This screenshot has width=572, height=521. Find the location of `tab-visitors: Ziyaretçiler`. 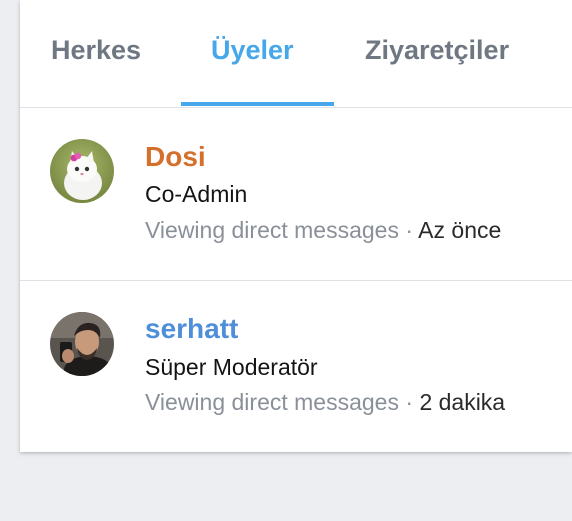

tab-visitors: Ziyaretçiler is located at coordinates (437, 50).